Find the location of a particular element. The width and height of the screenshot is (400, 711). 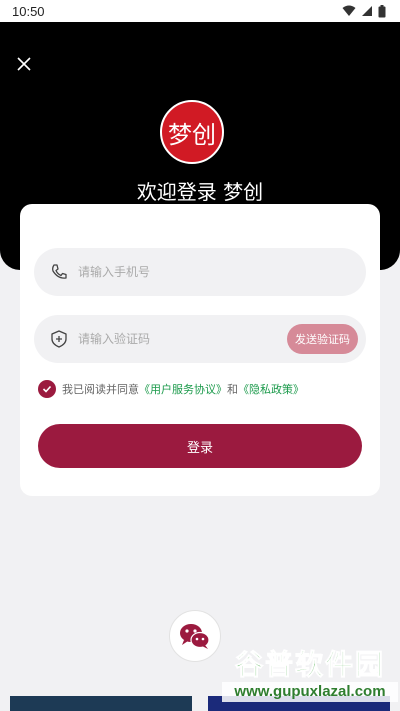

bottom-thumbnail-left is located at coordinates (101, 703).